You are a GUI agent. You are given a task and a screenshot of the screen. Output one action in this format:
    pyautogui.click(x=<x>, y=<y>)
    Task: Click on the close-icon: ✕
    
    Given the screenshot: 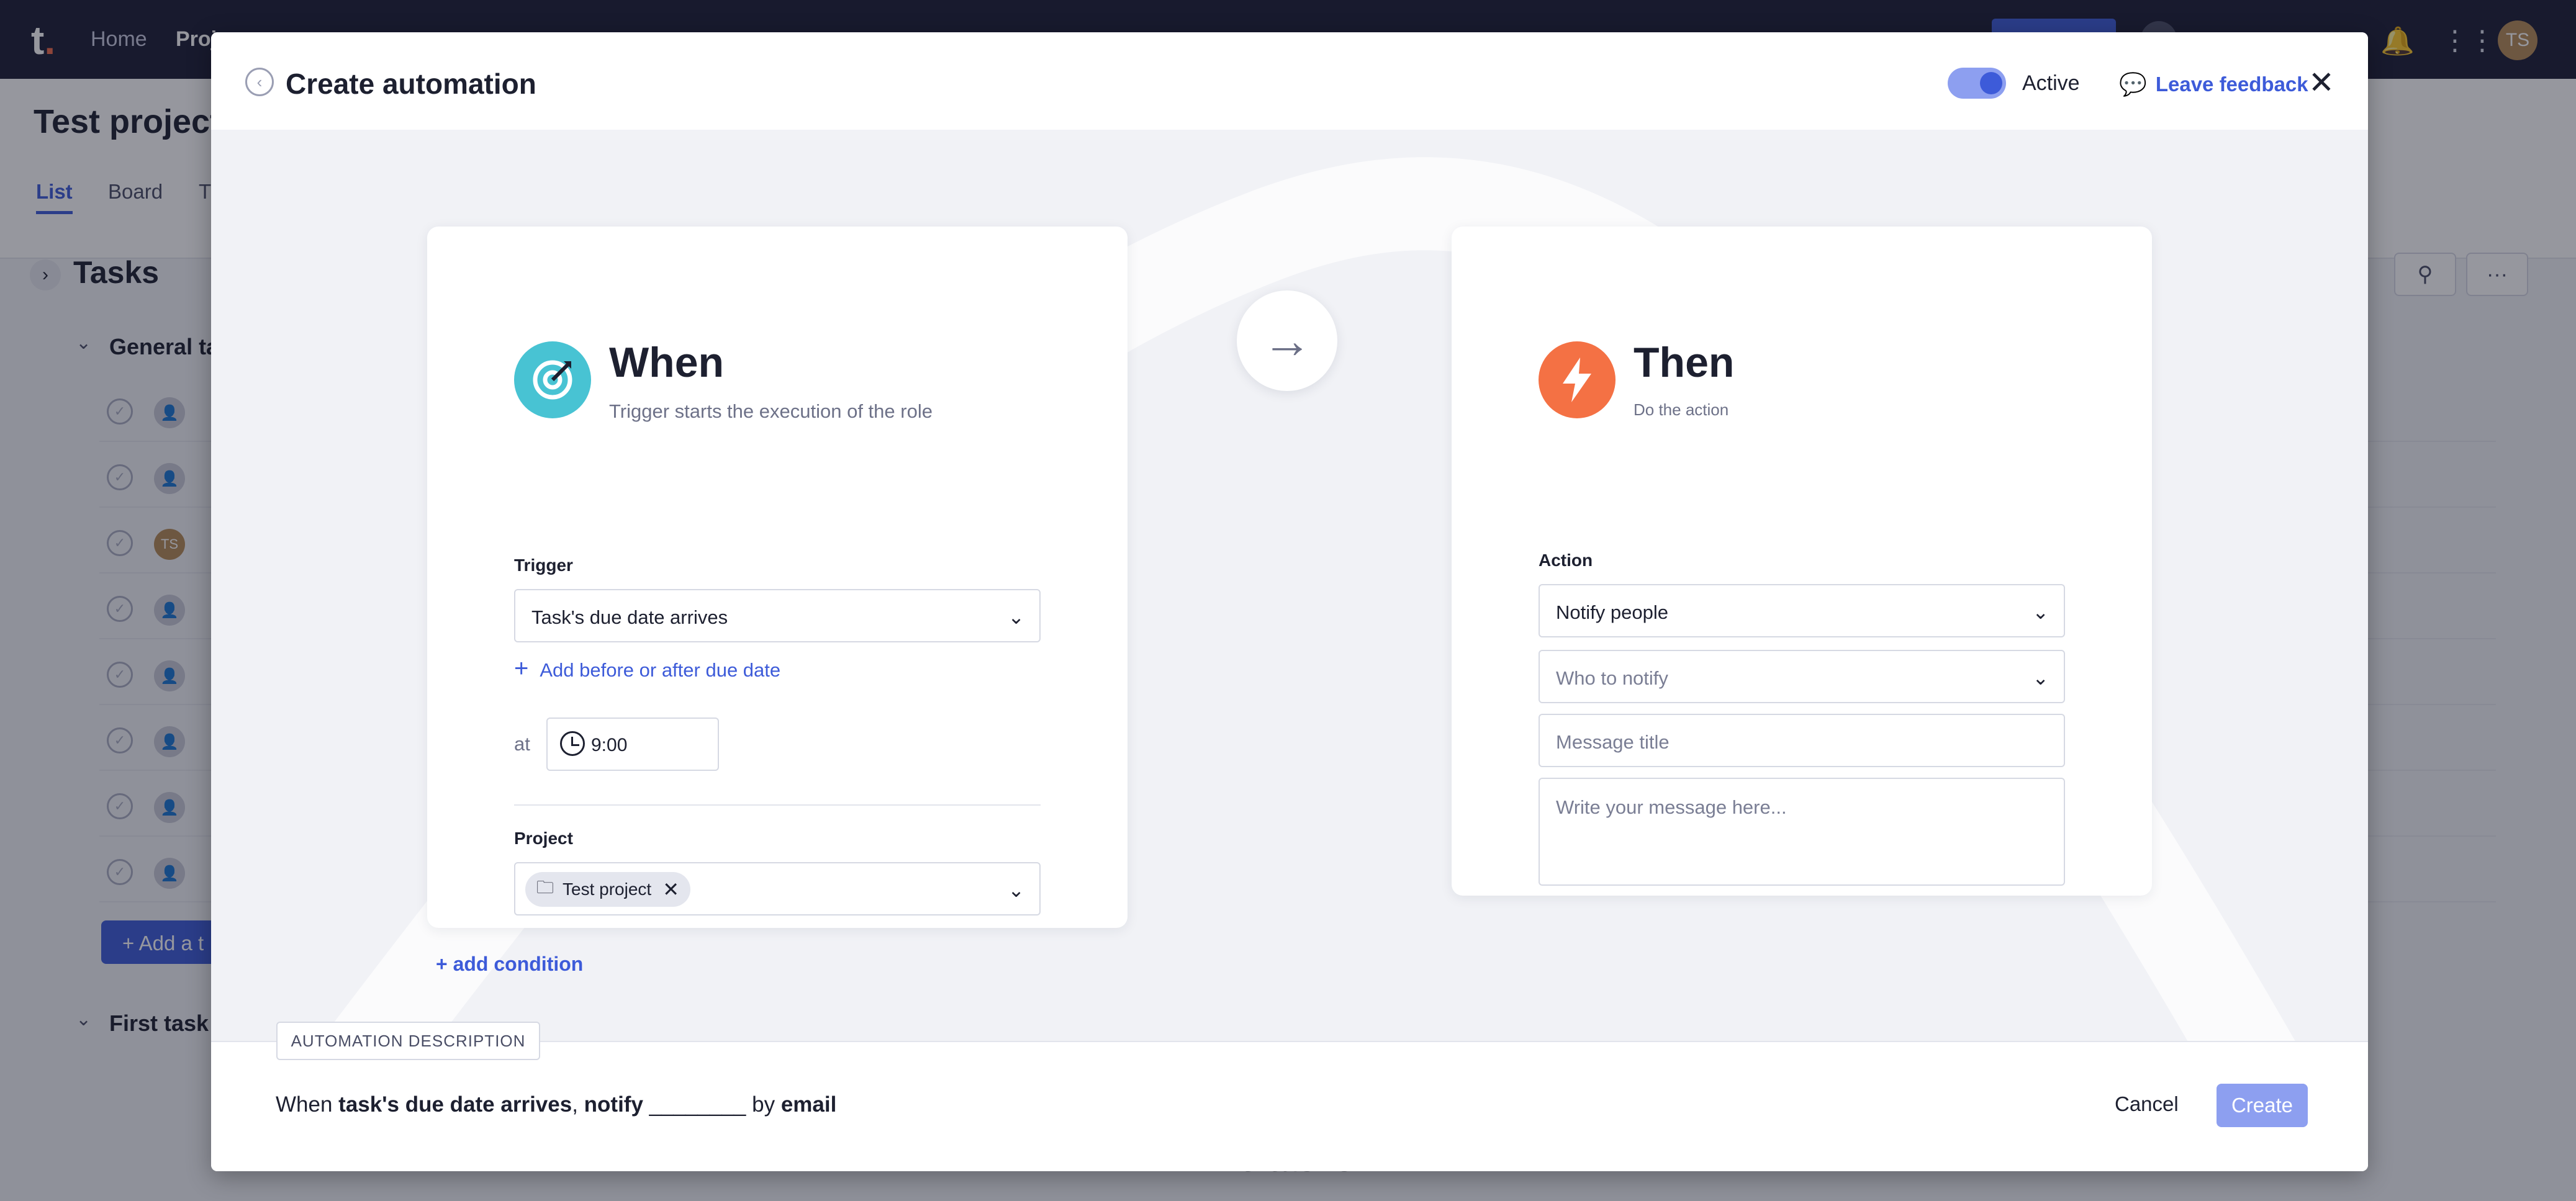 What is the action you would take?
    pyautogui.click(x=2321, y=83)
    